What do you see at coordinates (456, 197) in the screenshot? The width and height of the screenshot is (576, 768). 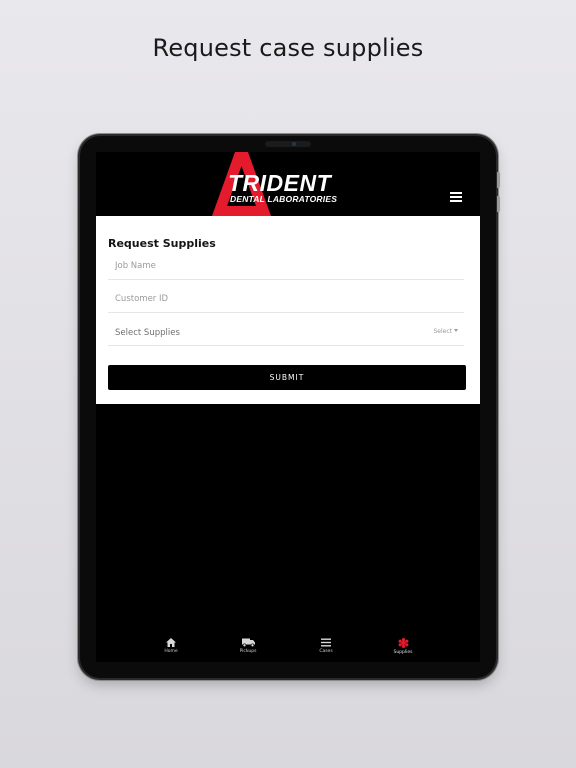 I see `hamburger-menu-button` at bounding box center [456, 197].